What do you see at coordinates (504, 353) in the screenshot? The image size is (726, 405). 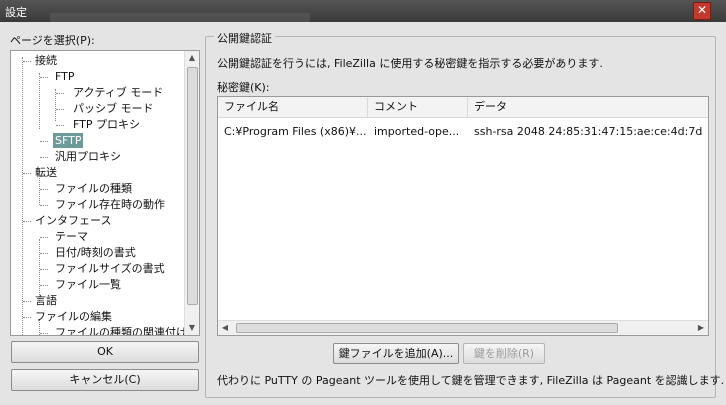 I see `remove-key-button: 鍵を削除(R)` at bounding box center [504, 353].